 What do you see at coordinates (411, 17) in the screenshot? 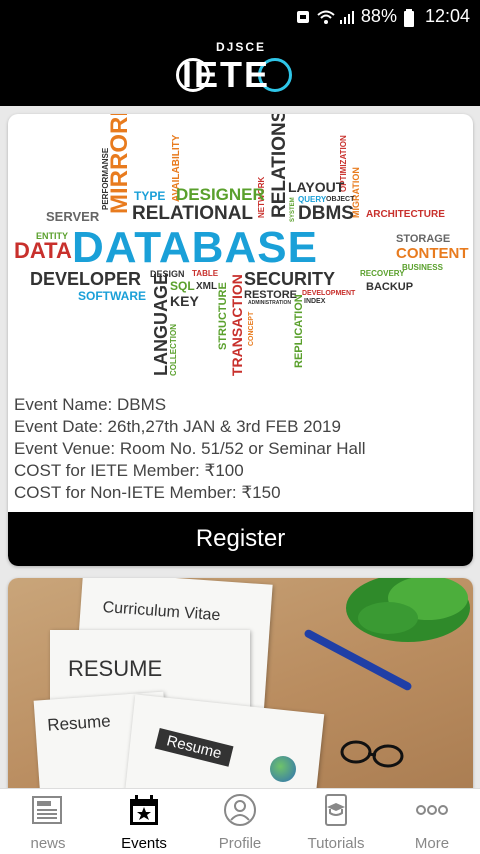
I see `battery-icon` at bounding box center [411, 17].